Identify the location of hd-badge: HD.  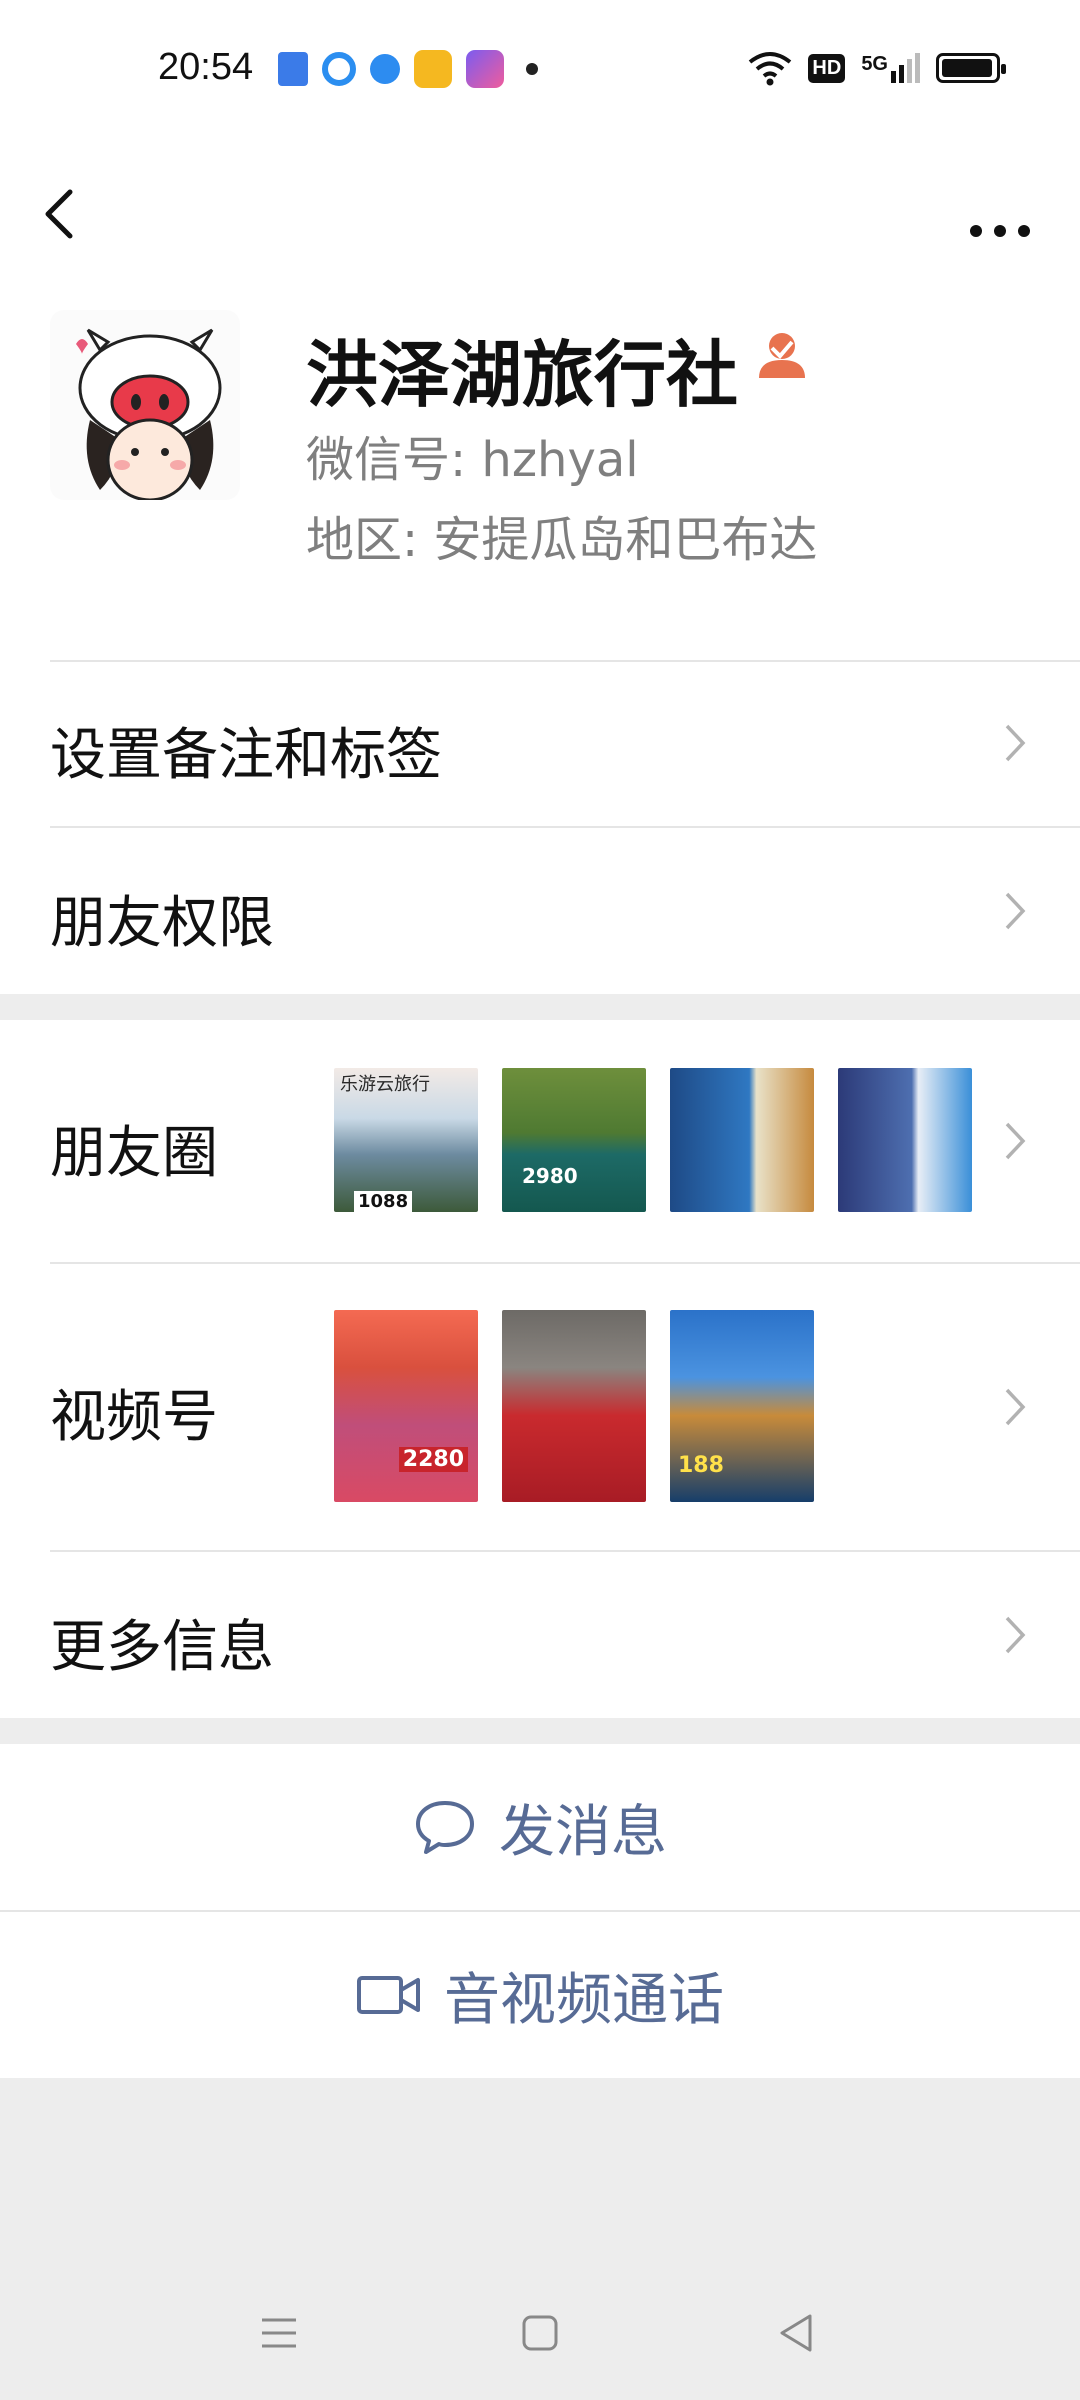
(827, 68).